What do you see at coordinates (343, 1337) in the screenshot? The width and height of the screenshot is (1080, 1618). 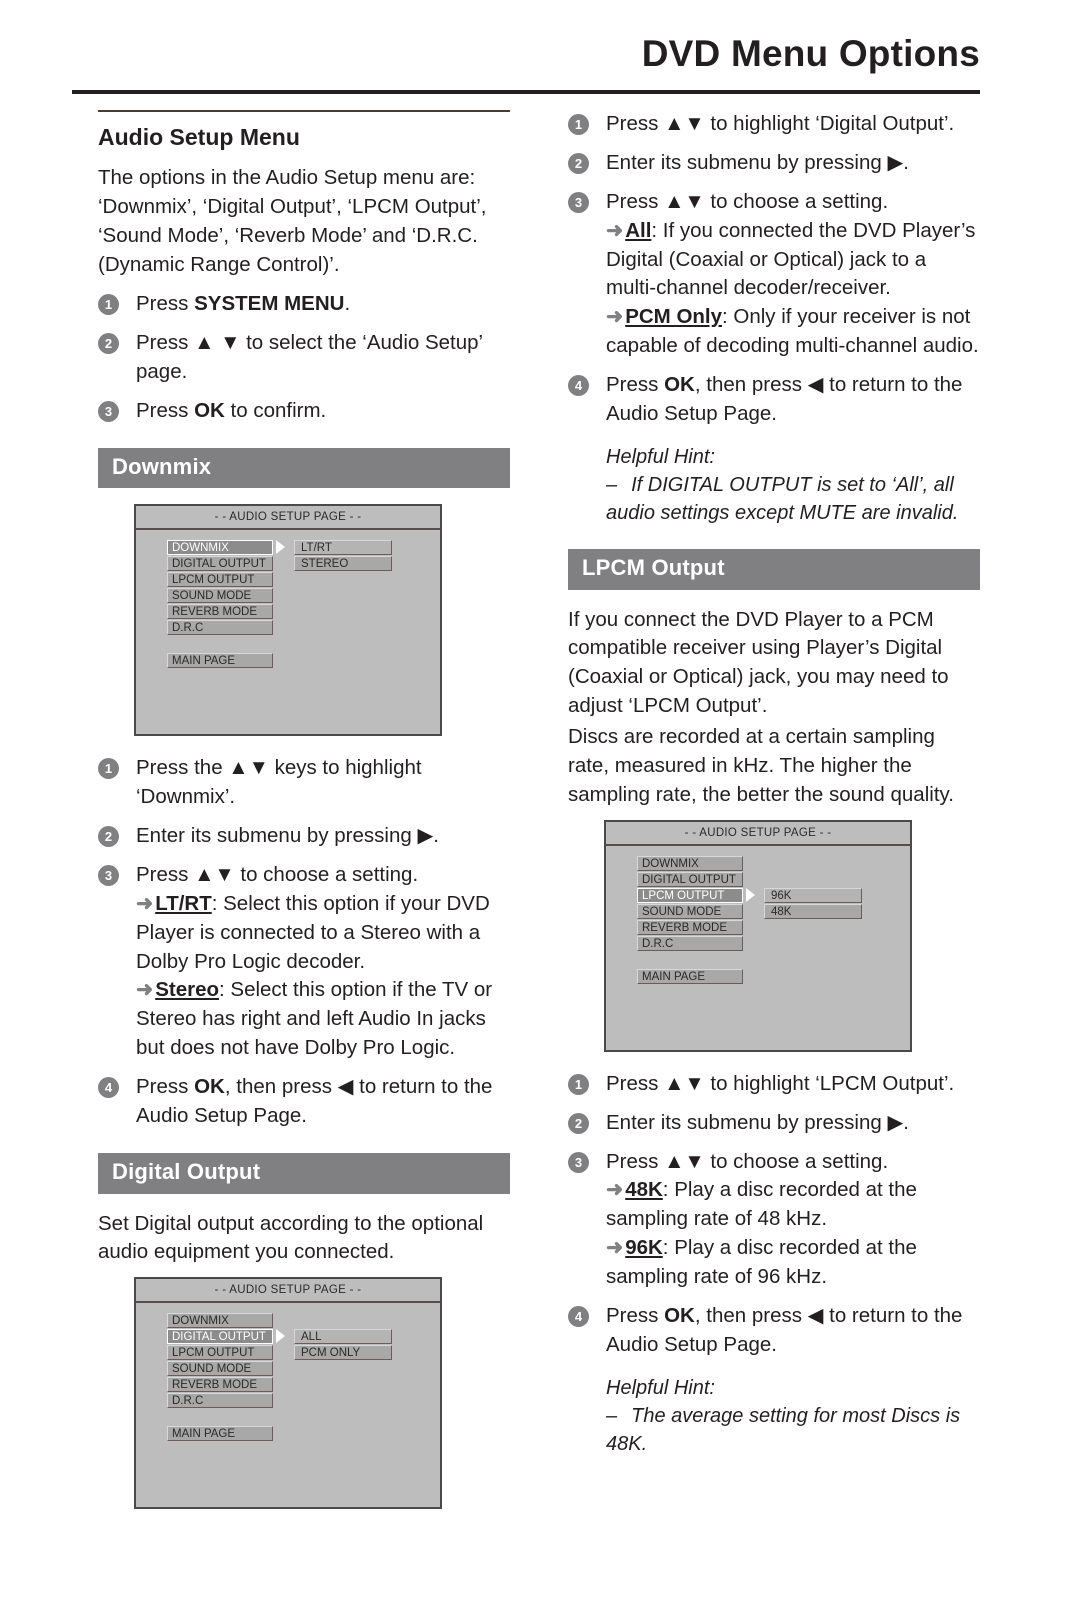 I see `osd-submenu-item-all: ALL` at bounding box center [343, 1337].